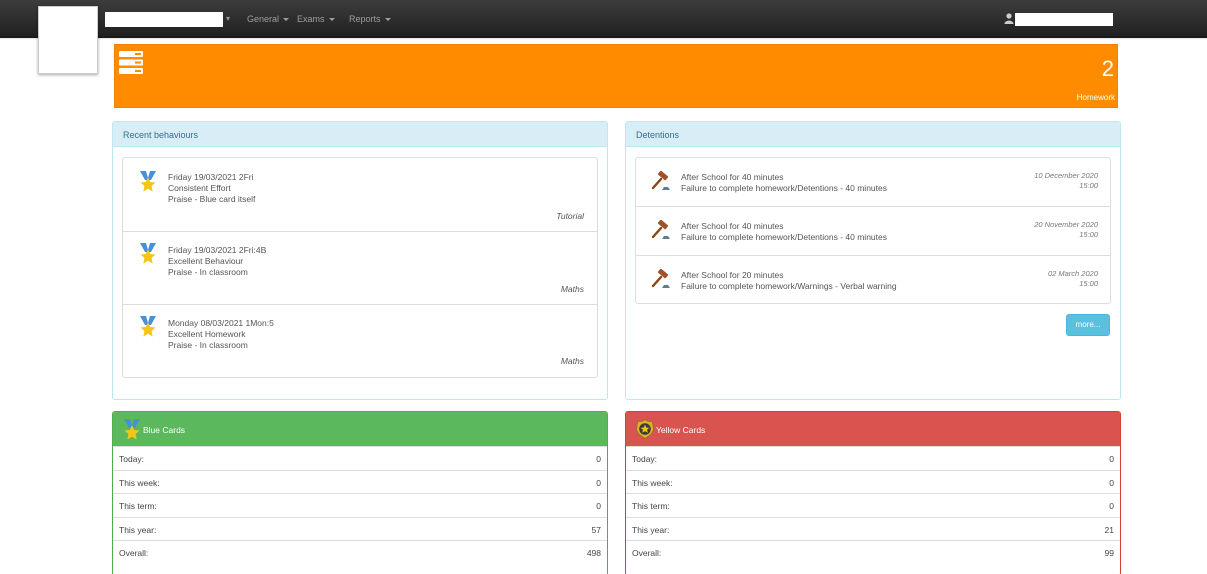 This screenshot has width=1207, height=574. I want to click on behaviour-date: Friday 19/03/2021 2Fri, so click(211, 177).